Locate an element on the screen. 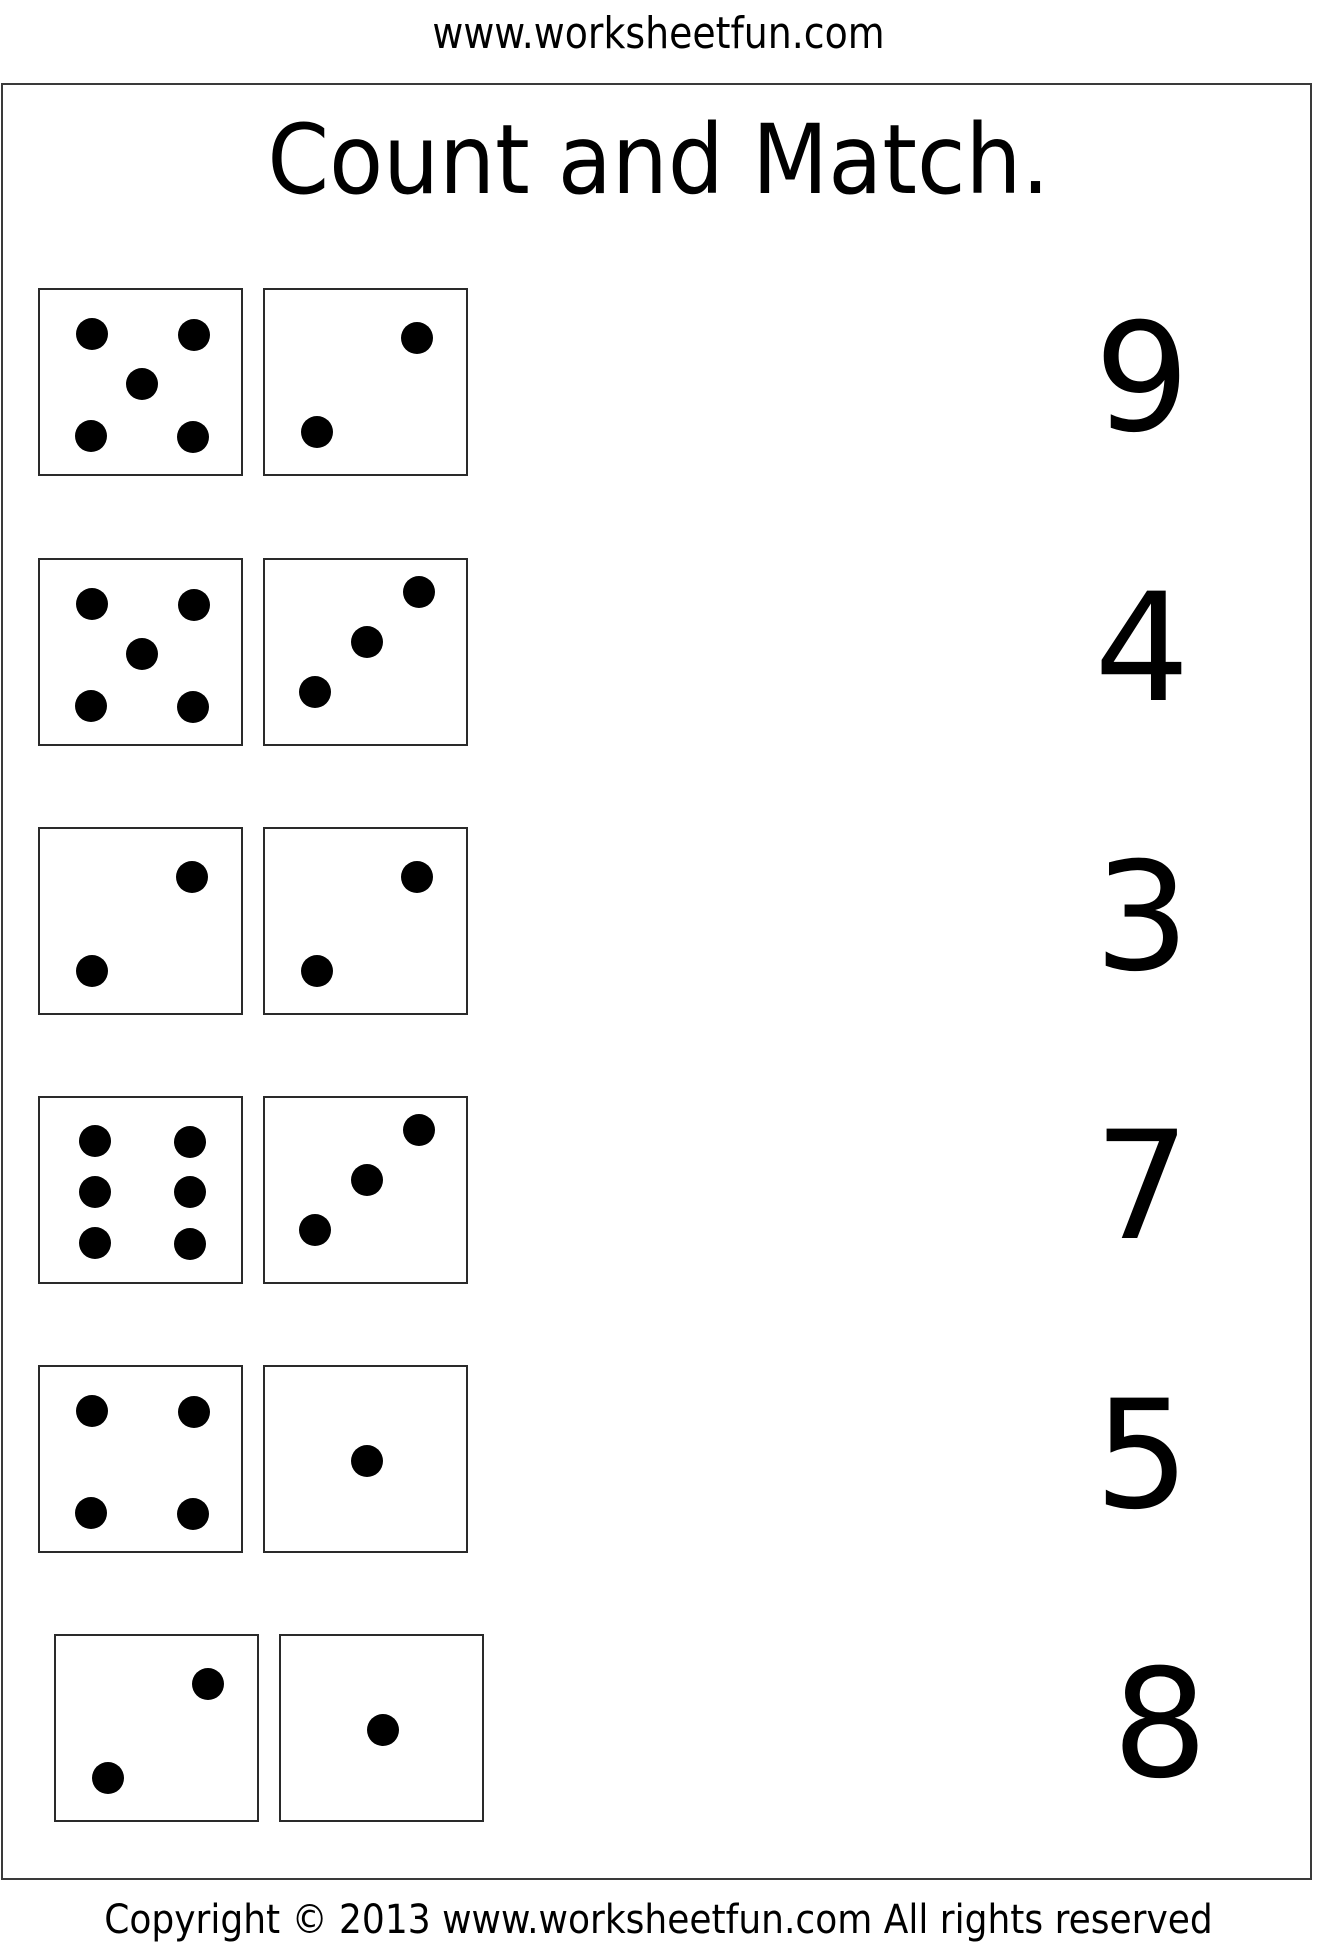 The image size is (1317, 1955). match-numeral: 5 is located at coordinates (1142, 1456).